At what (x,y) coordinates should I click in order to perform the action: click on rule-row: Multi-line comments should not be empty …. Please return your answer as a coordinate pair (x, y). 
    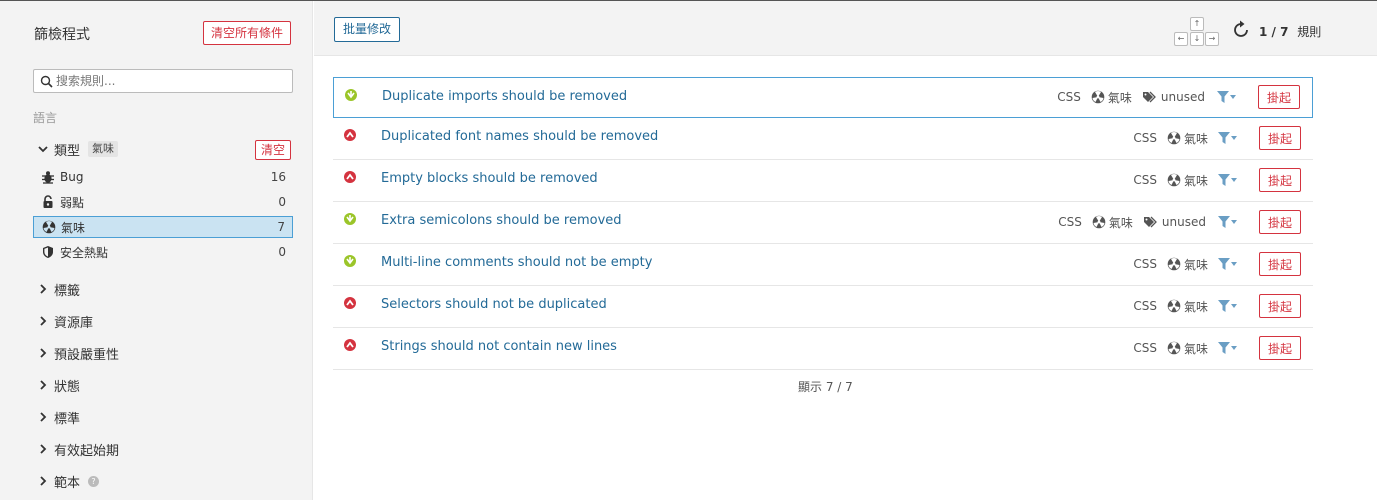
    Looking at the image, I should click on (823, 265).